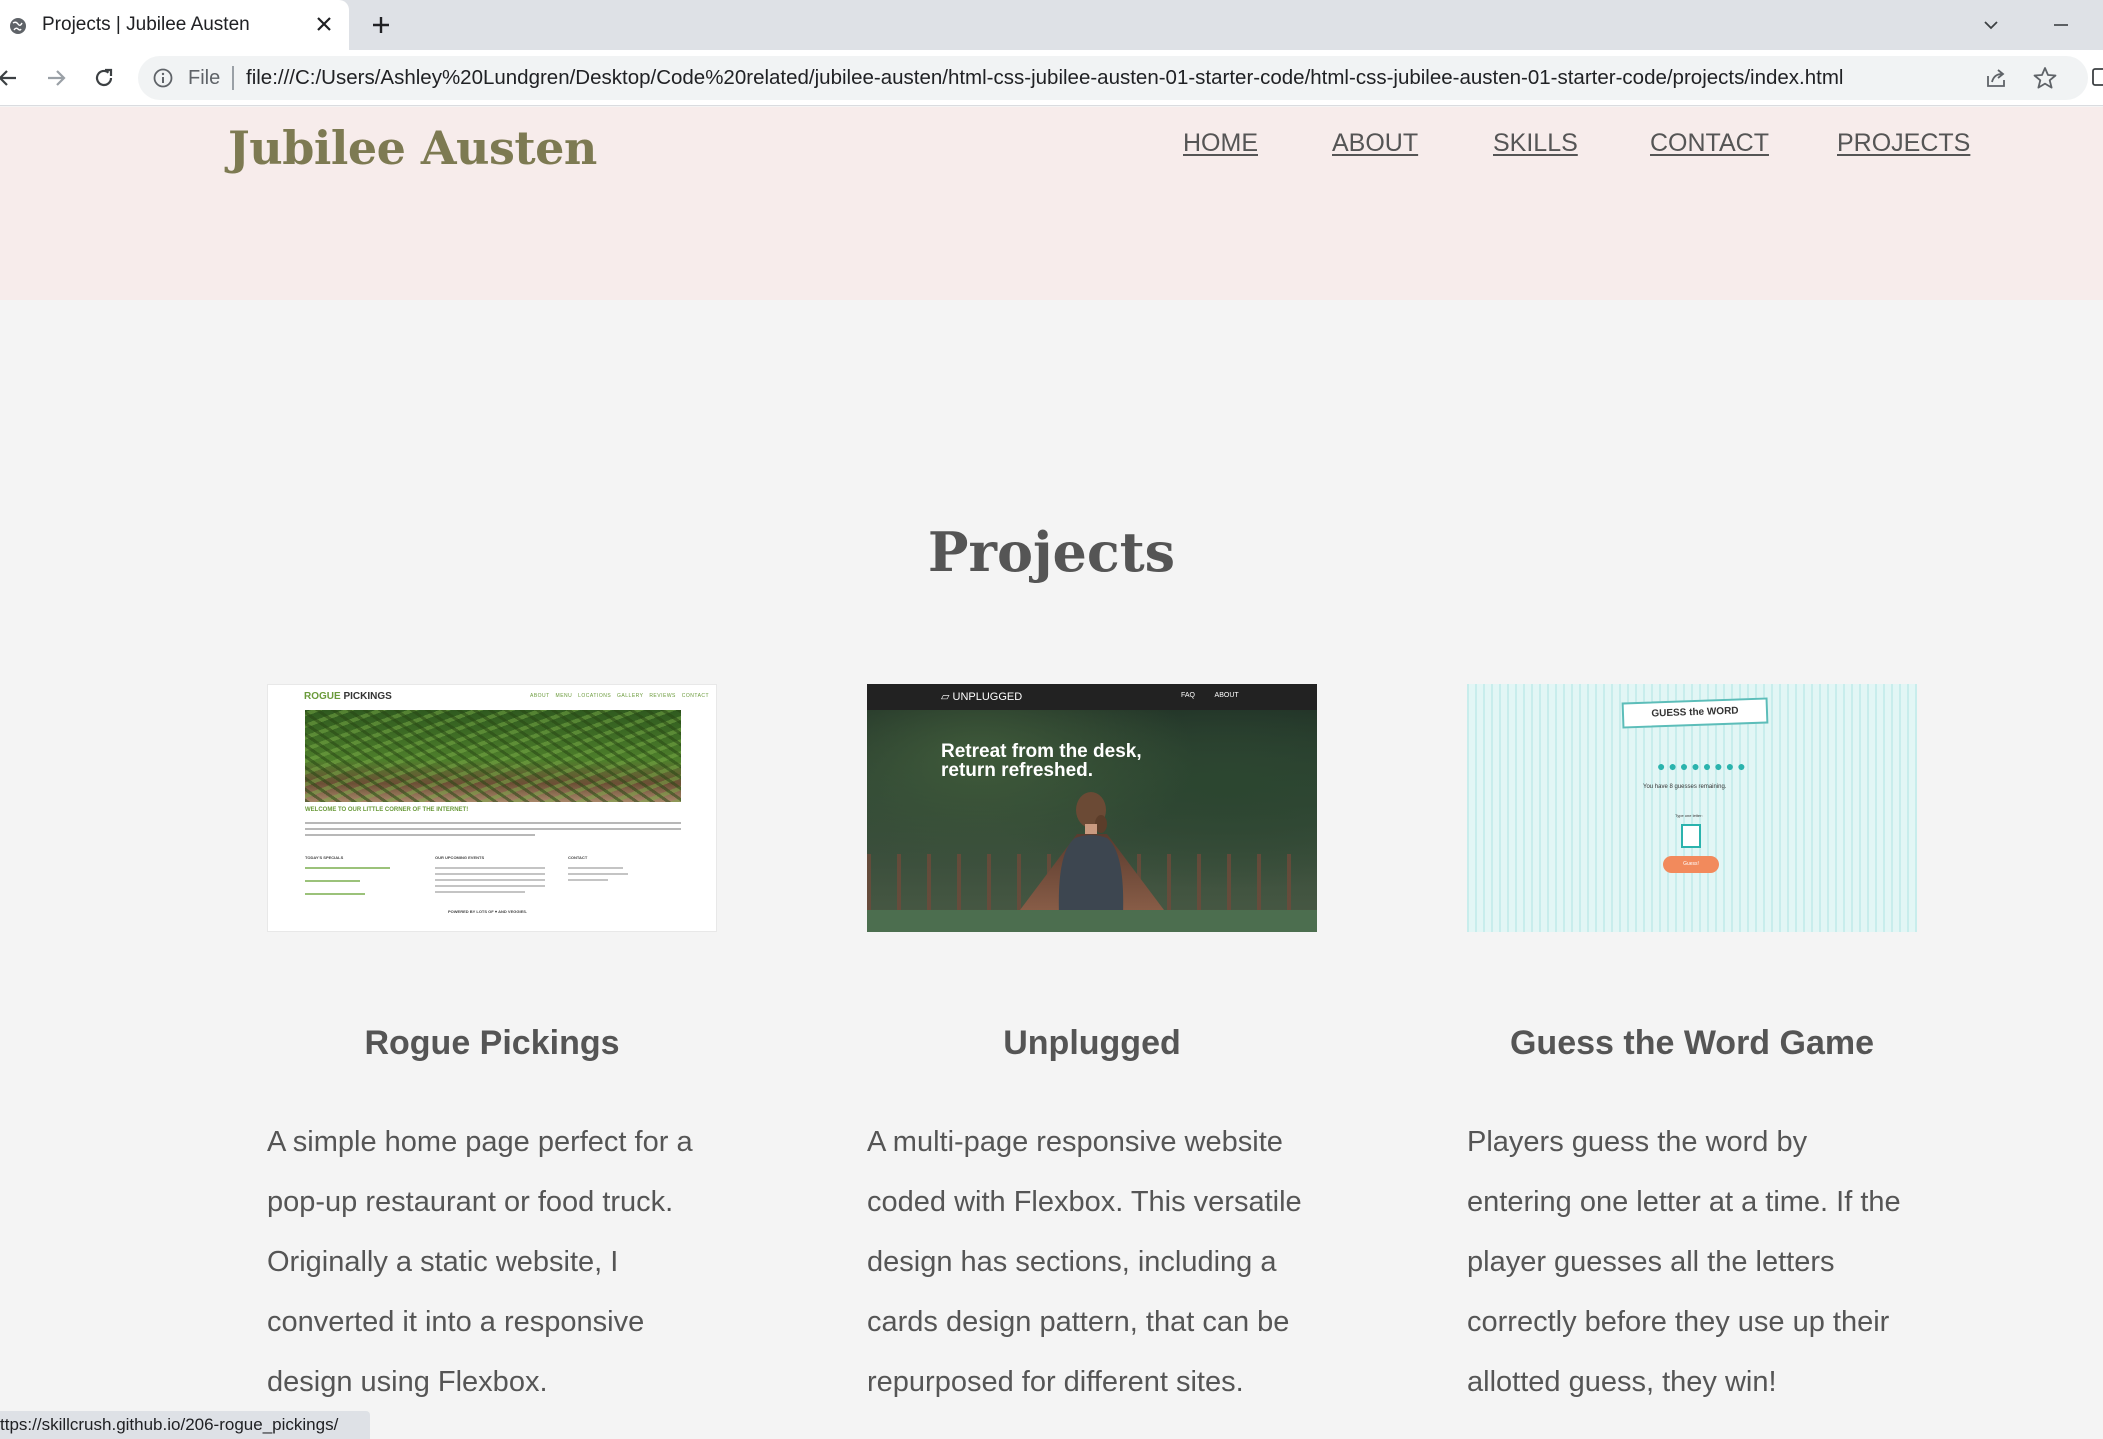 The width and height of the screenshot is (2103, 1439). What do you see at coordinates (1535, 143) in the screenshot?
I see `nav-link-skills: SKILLS` at bounding box center [1535, 143].